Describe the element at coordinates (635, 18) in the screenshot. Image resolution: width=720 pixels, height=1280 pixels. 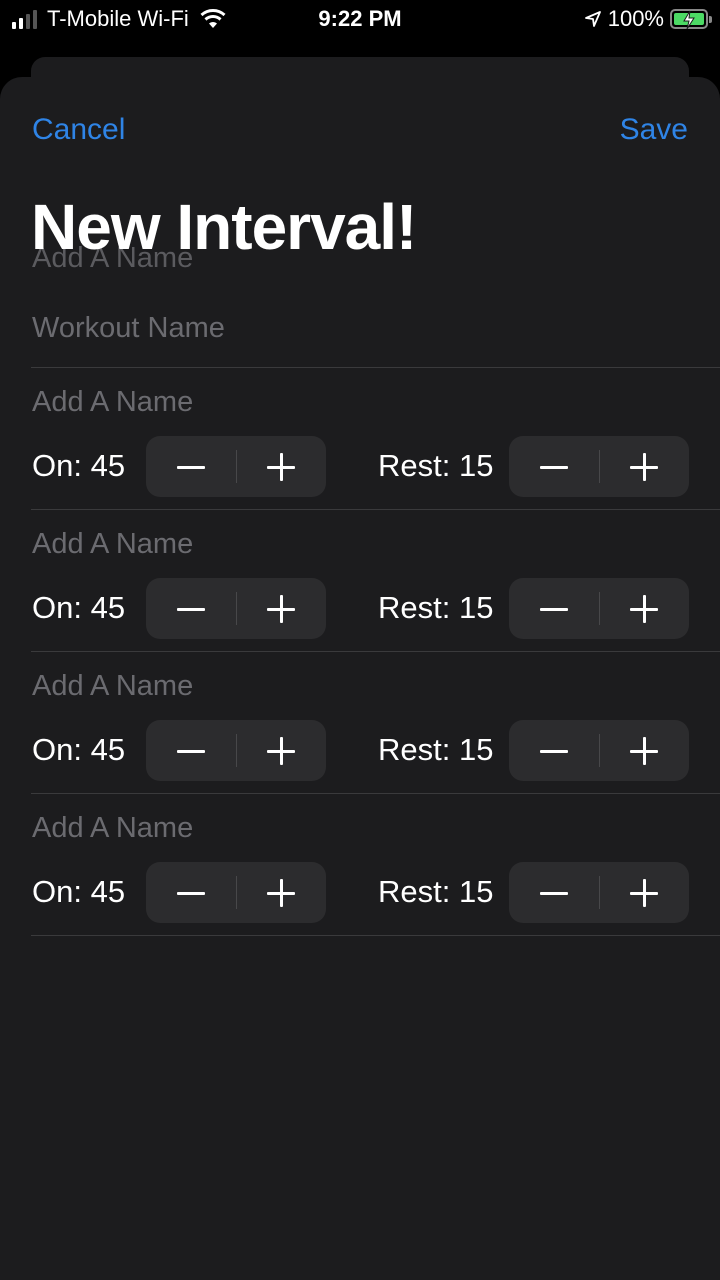
I see `battery-percent: 100%` at that location.